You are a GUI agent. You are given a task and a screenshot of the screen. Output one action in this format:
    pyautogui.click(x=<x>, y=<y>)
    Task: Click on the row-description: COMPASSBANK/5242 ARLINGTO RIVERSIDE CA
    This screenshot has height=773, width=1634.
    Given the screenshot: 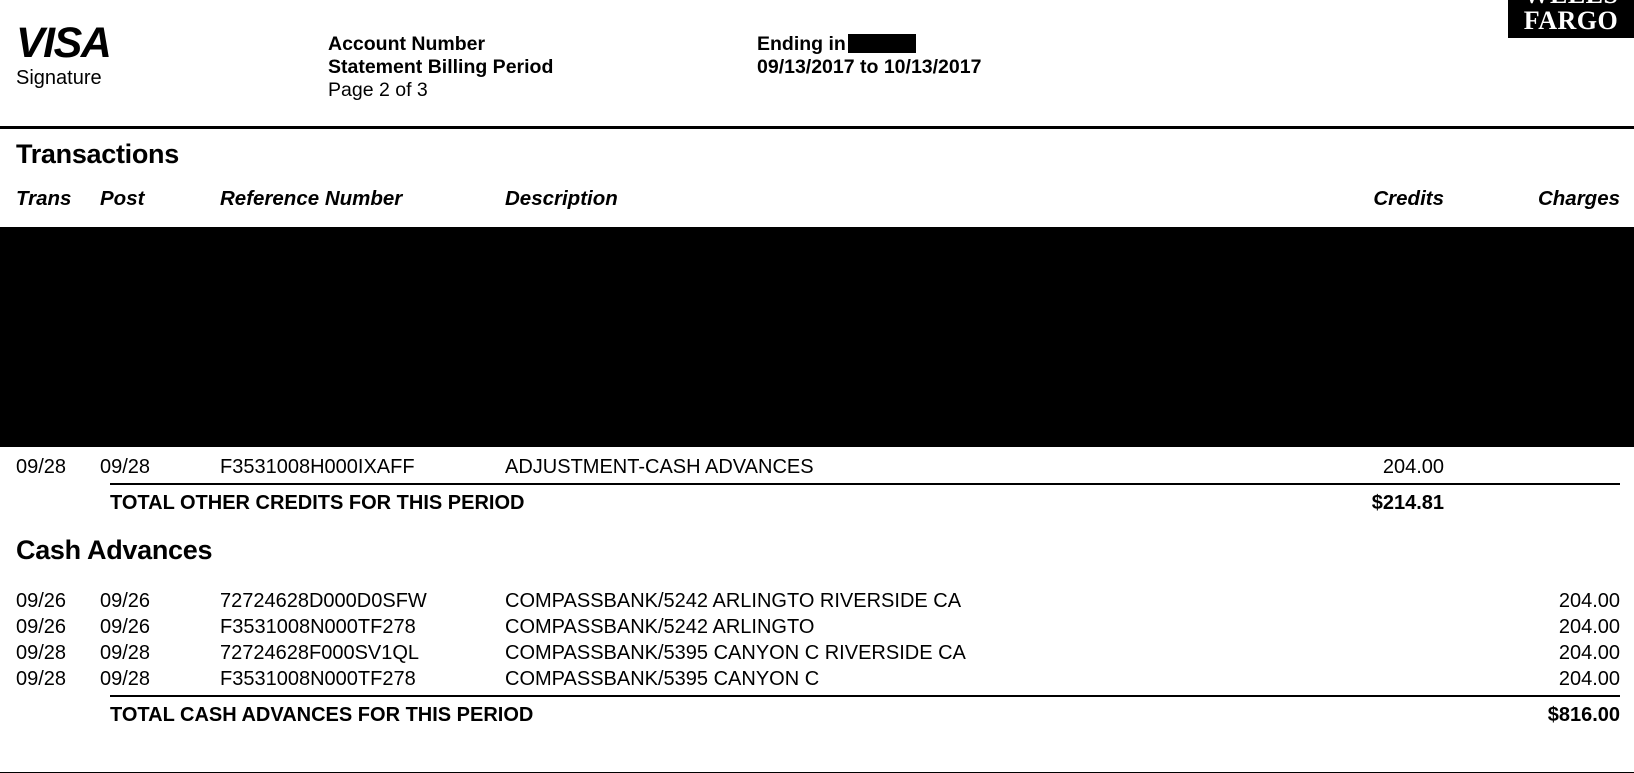 What is the action you would take?
    pyautogui.click(x=733, y=601)
    